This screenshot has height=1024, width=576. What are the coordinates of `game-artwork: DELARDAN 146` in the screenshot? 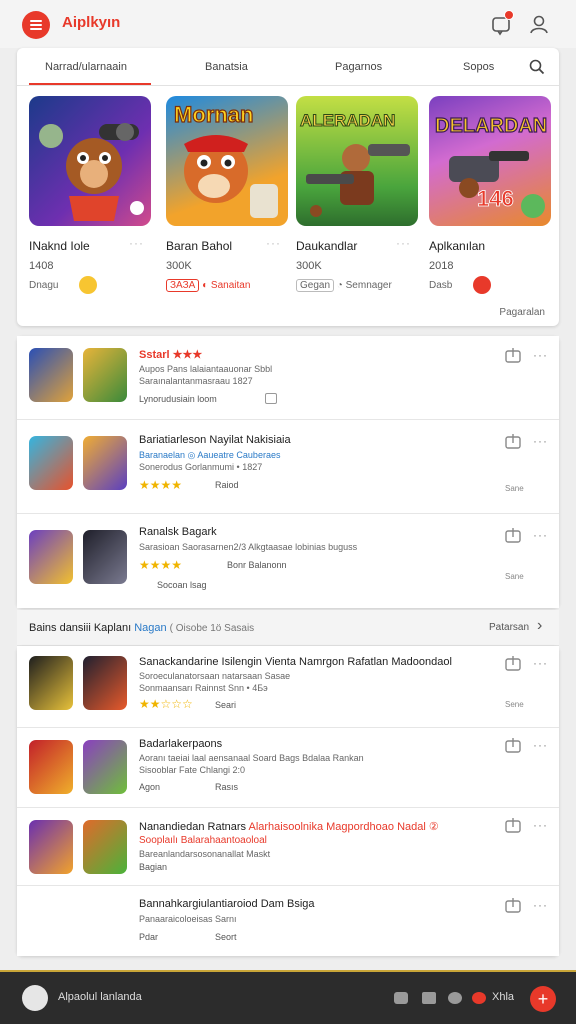 It's located at (490, 161).